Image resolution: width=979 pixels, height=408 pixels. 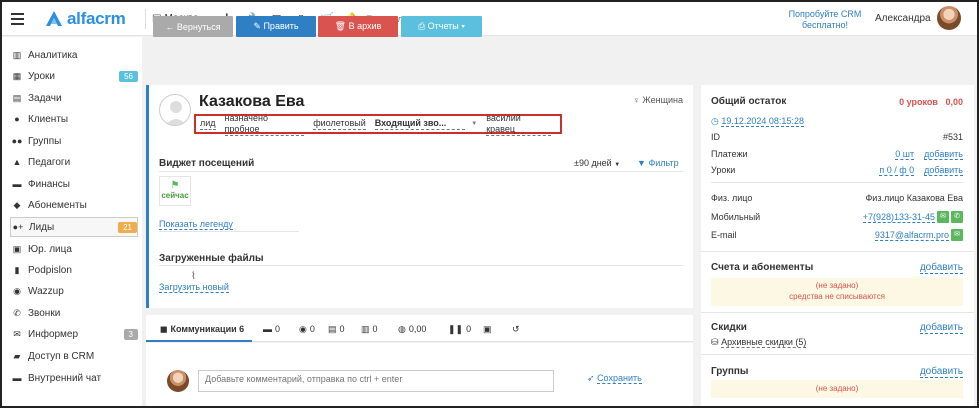 I want to click on sidebar-item-label: Клиенты, so click(x=48, y=119).